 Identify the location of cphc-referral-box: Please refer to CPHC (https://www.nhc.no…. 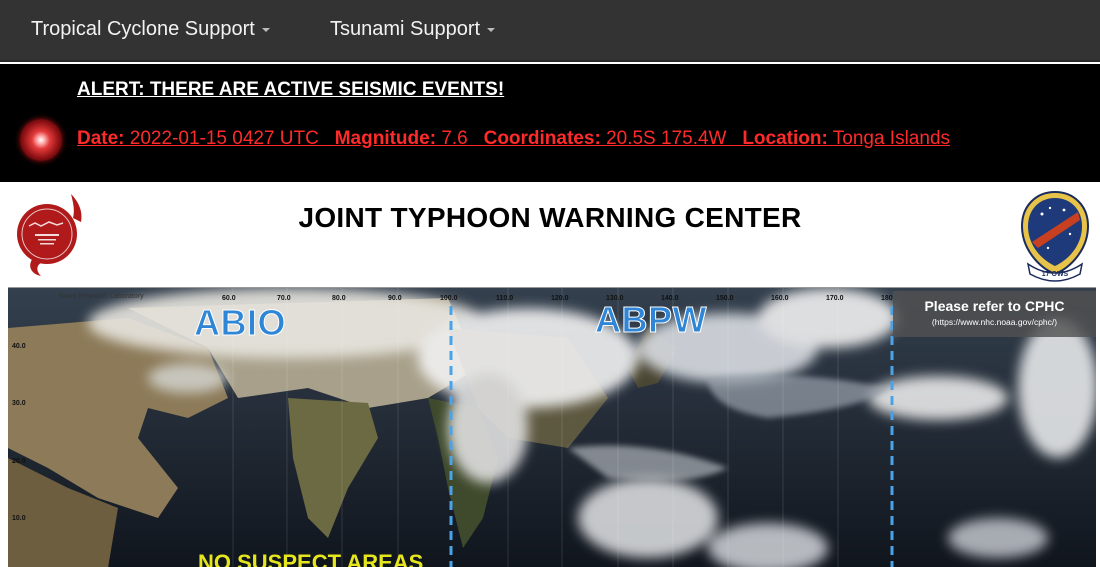
(994, 314).